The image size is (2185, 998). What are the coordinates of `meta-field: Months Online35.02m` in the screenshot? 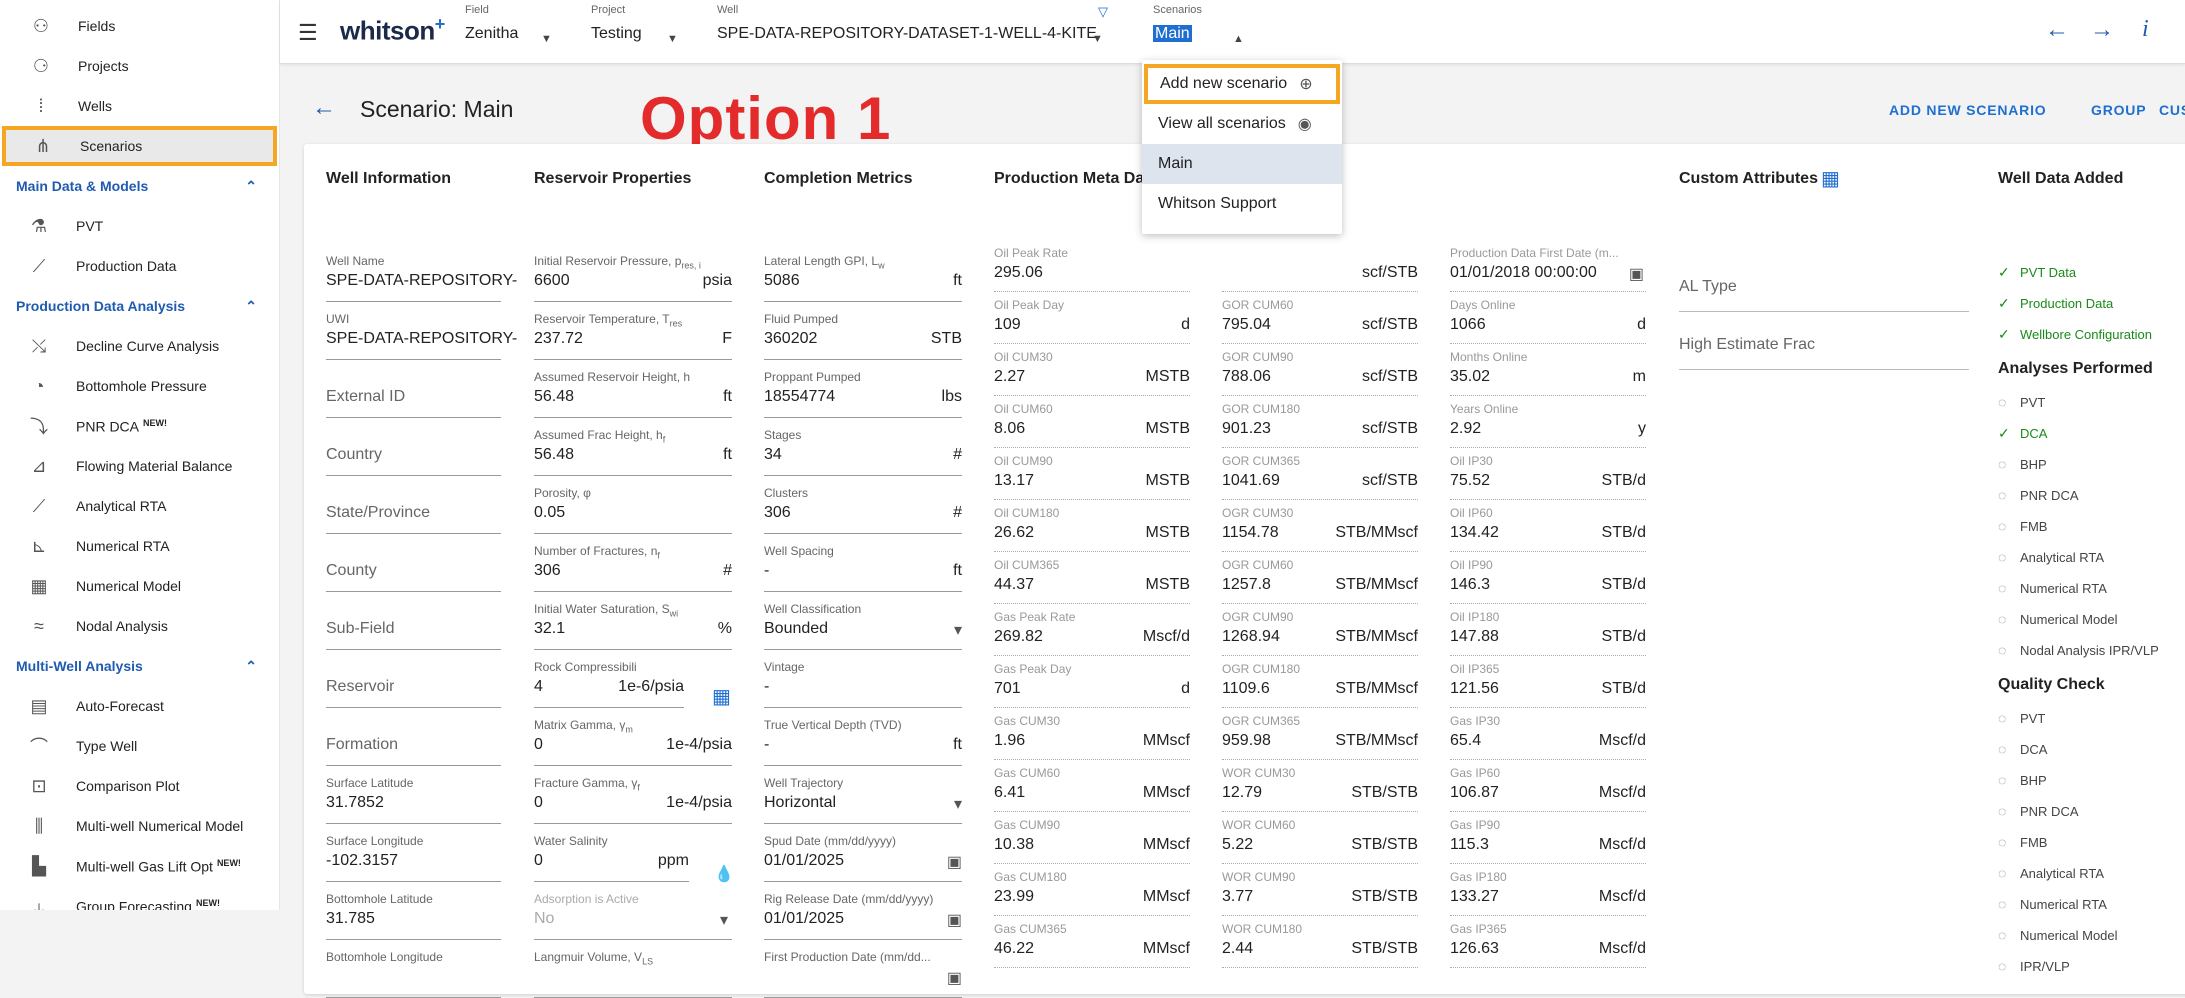 It's located at (1548, 371).